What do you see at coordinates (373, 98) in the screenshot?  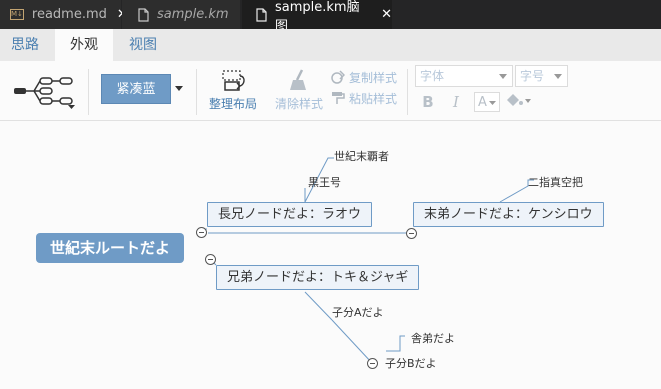 I see `paste-style-label: 粘贴样式` at bounding box center [373, 98].